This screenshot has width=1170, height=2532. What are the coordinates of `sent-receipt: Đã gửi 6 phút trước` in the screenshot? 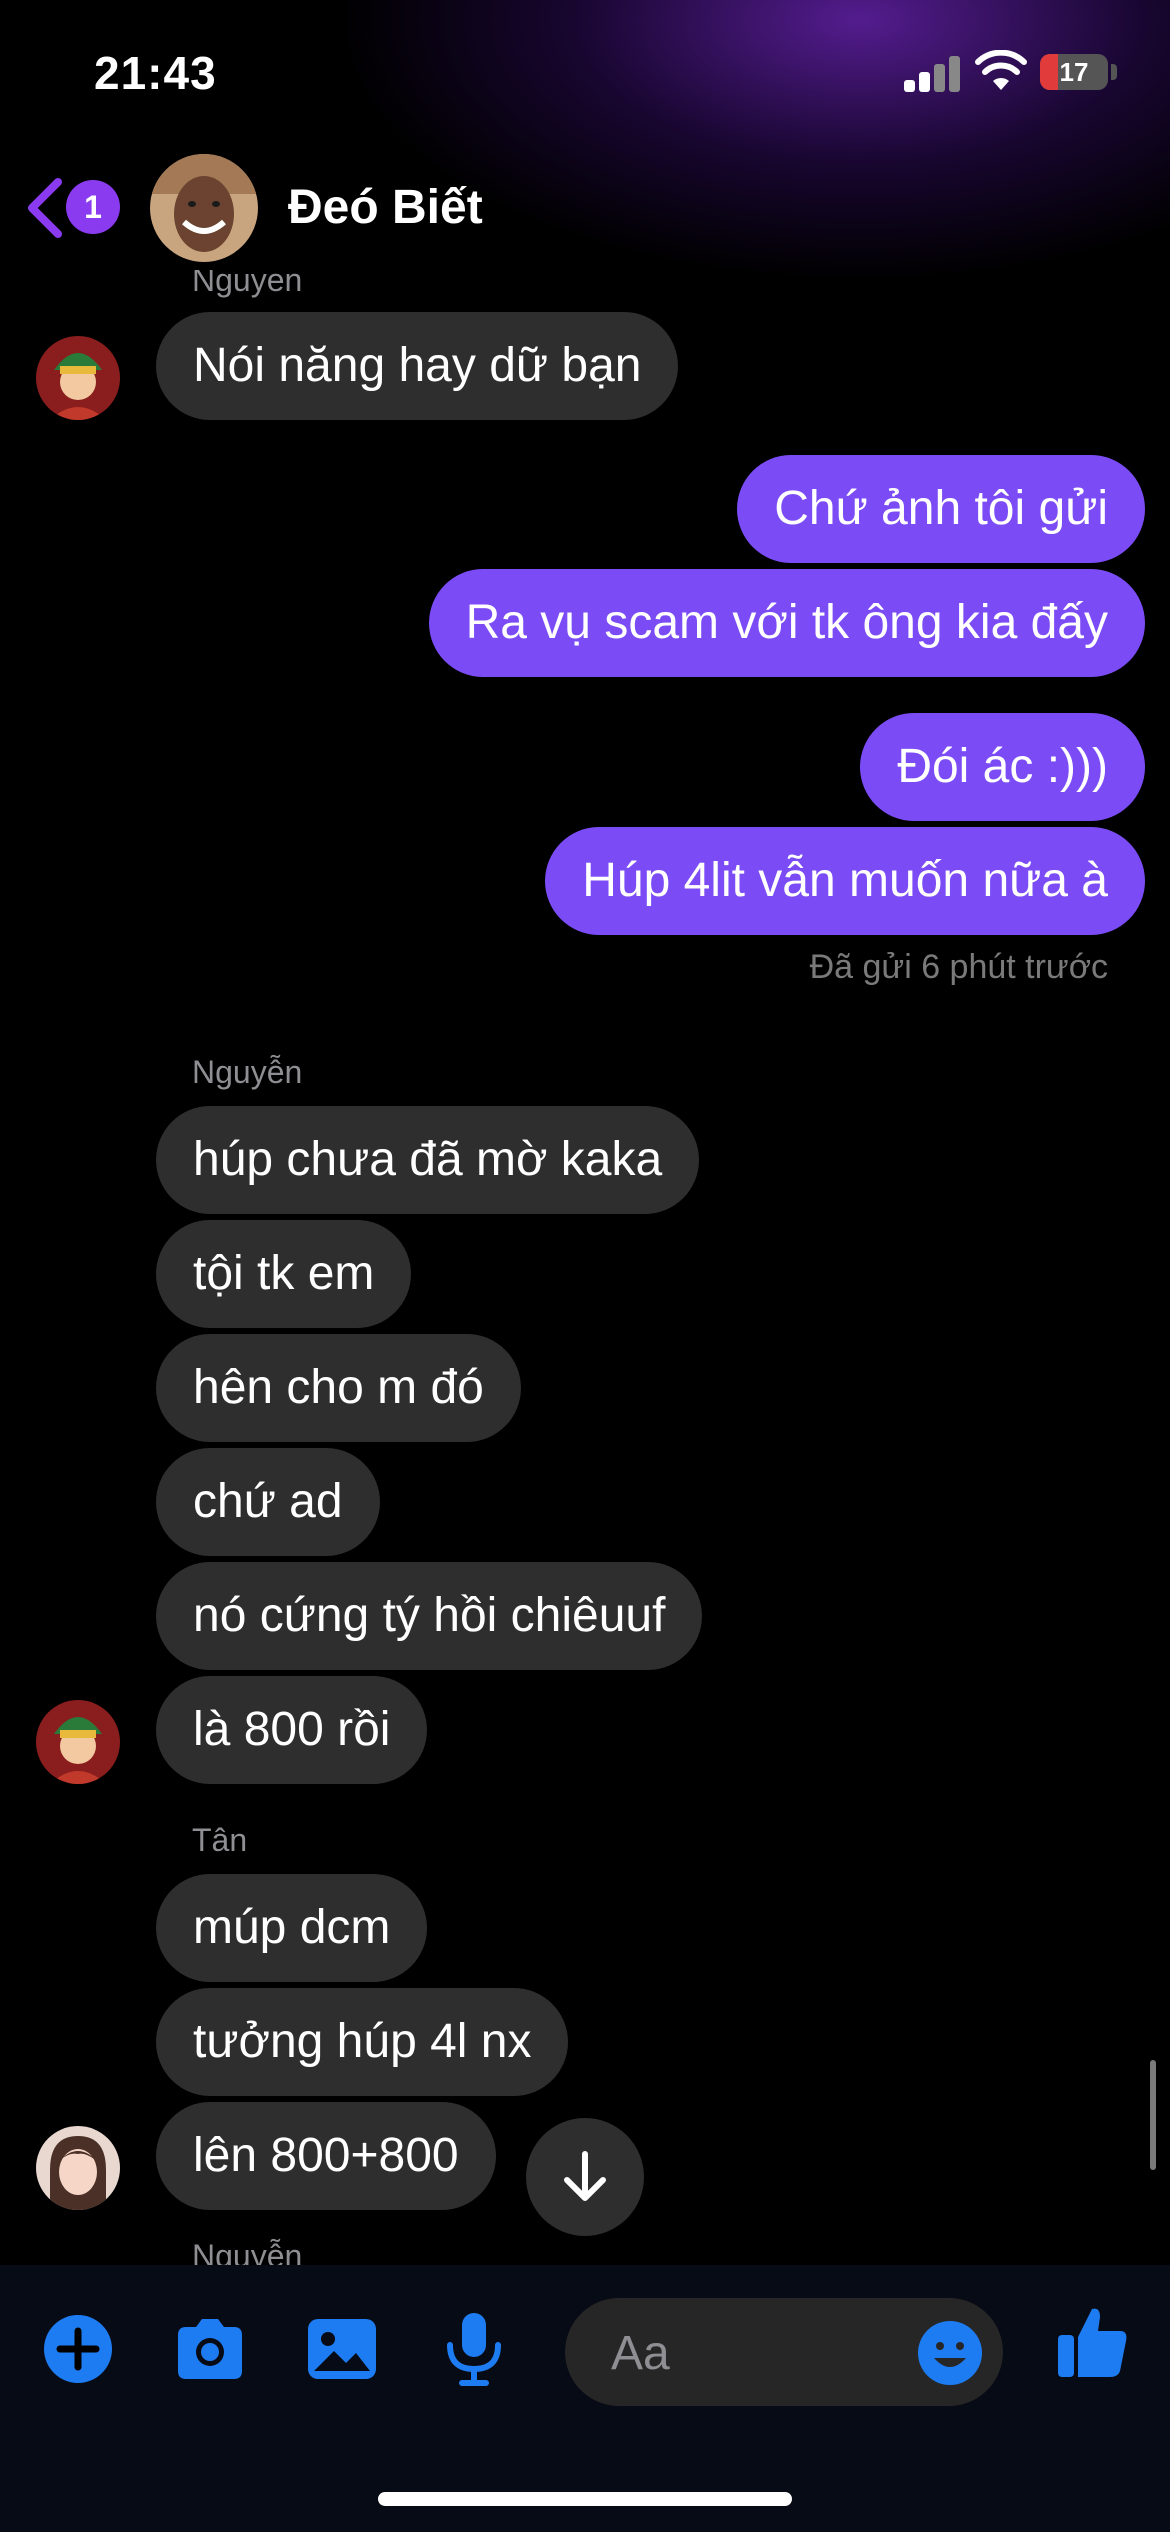 It's located at (958, 967).